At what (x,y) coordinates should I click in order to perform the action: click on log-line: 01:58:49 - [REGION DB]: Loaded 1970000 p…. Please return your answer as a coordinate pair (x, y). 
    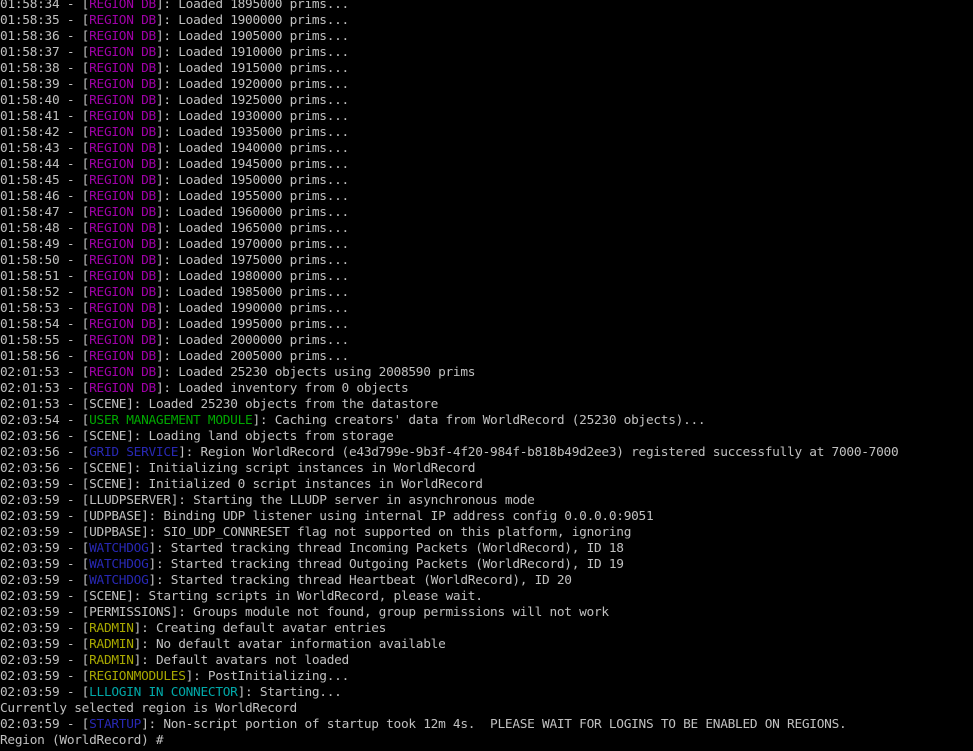
    Looking at the image, I should click on (449, 245).